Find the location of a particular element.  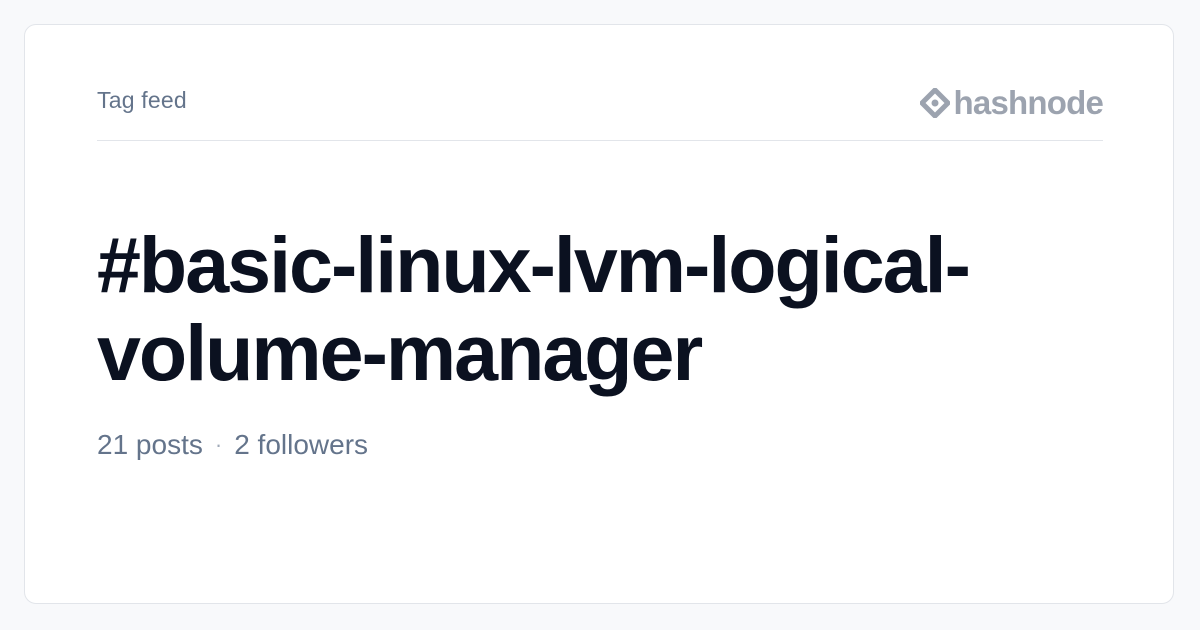

followers-count: 2 followers is located at coordinates (301, 445).